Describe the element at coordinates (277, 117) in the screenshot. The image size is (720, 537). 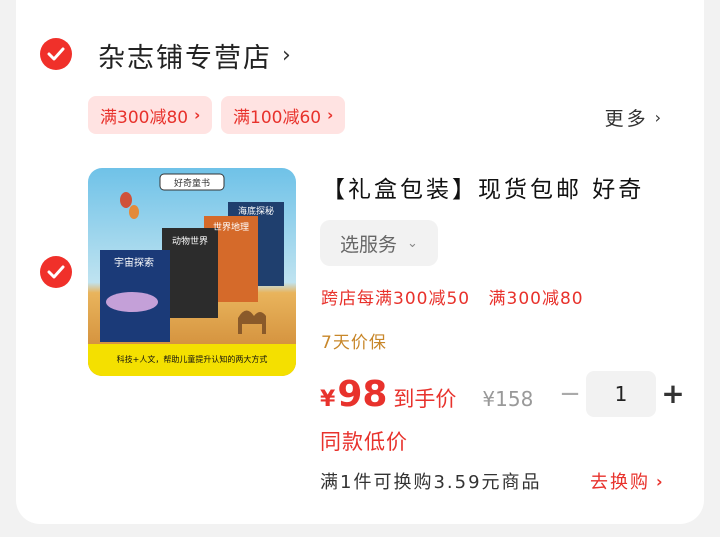
I see `coupon-label: 满100减60` at that location.